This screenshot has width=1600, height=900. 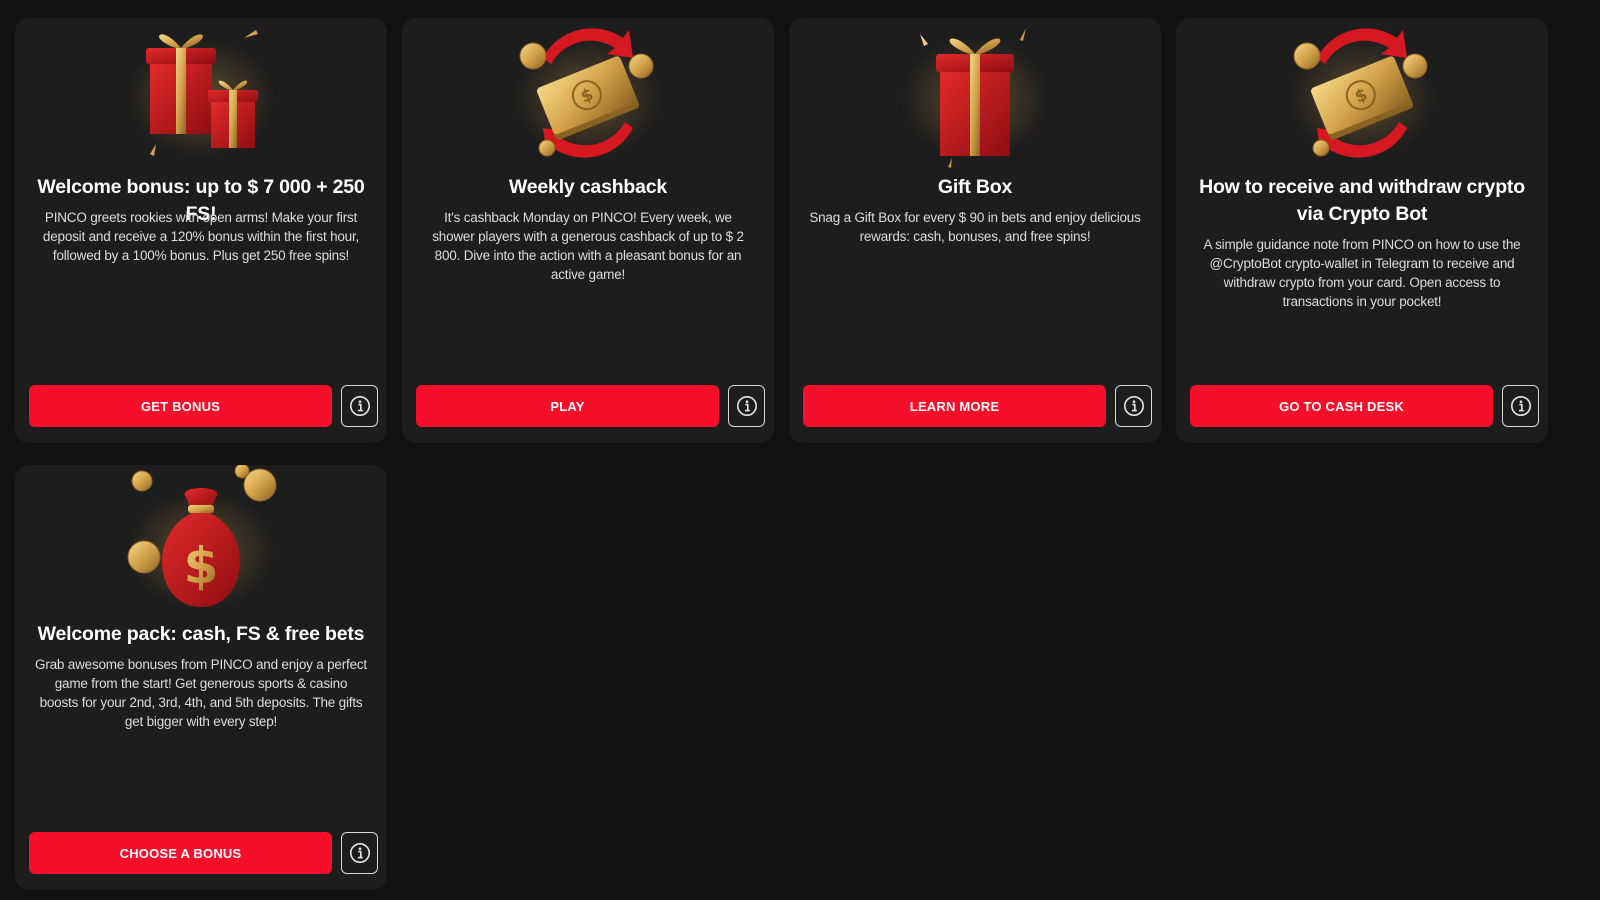 I want to click on money-bag-icon: $, so click(x=201, y=540).